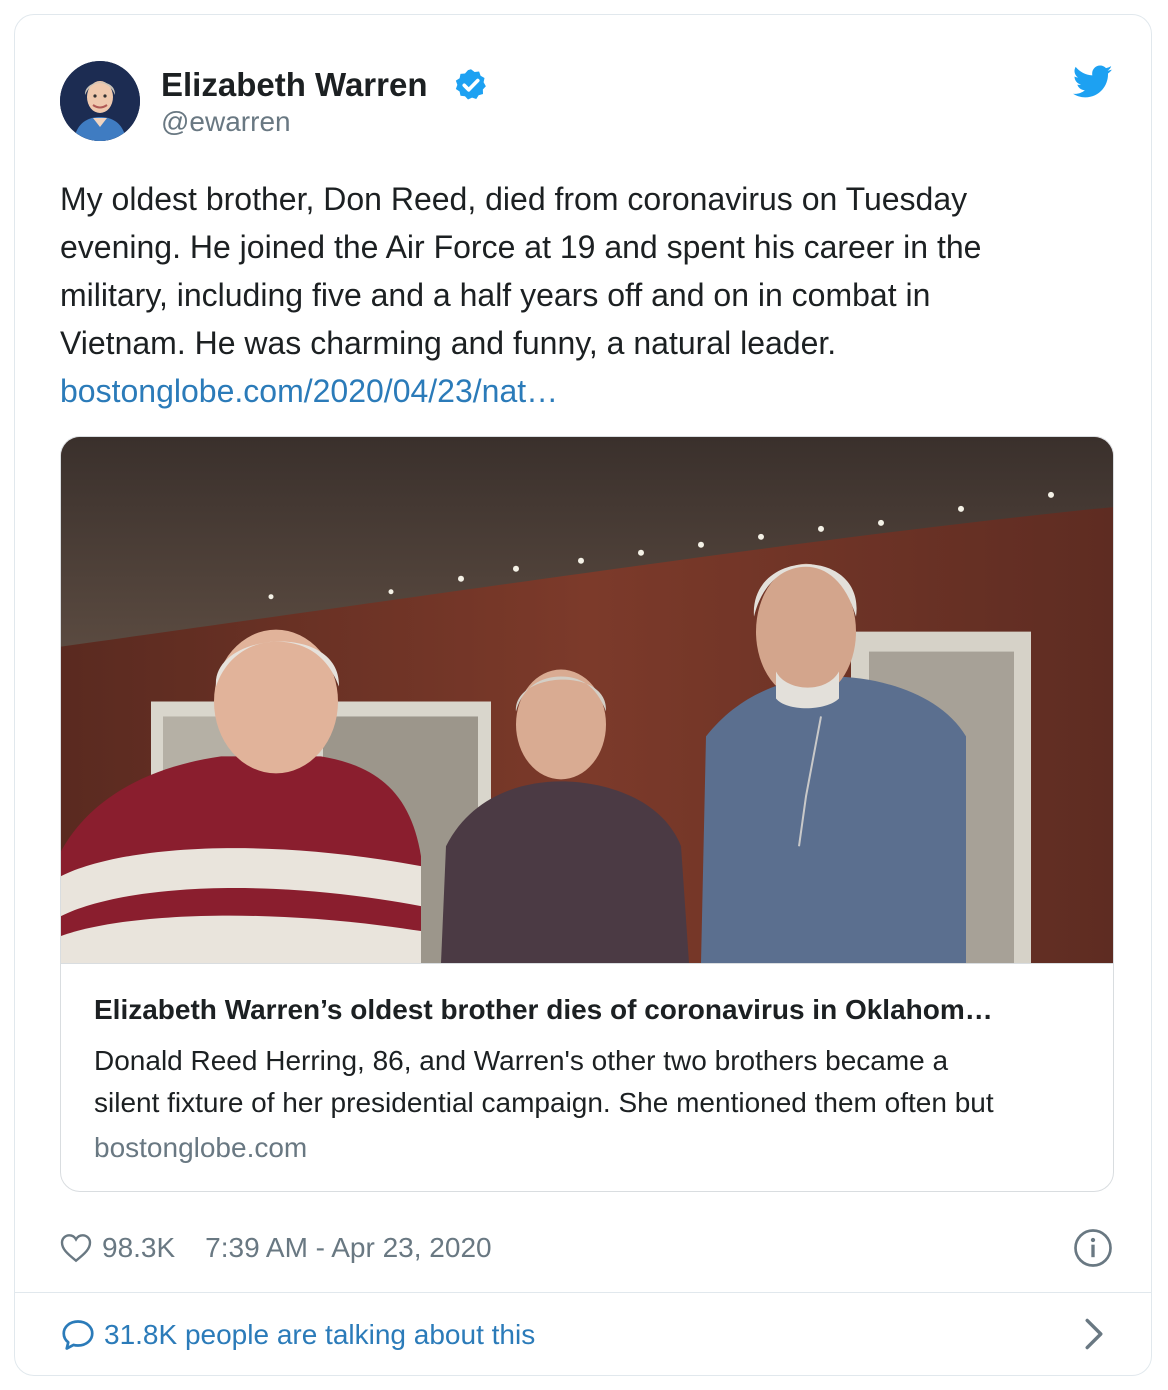  What do you see at coordinates (138, 1248) in the screenshot?
I see `like-count: 98.3K` at bounding box center [138, 1248].